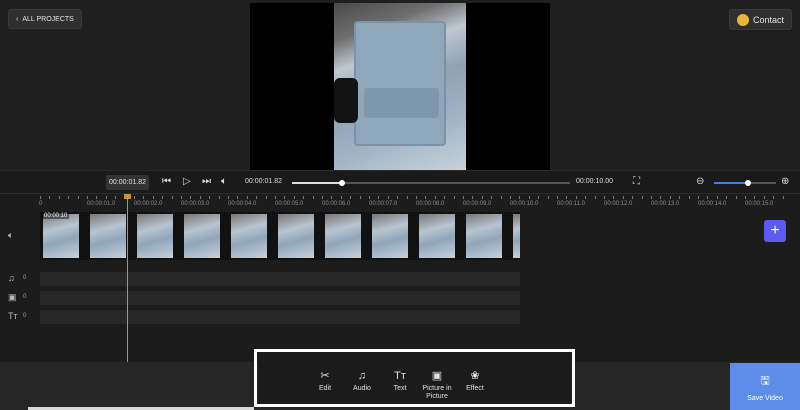  What do you see at coordinates (166, 182) in the screenshot?
I see `skip-back-icon: ⏮` at bounding box center [166, 182].